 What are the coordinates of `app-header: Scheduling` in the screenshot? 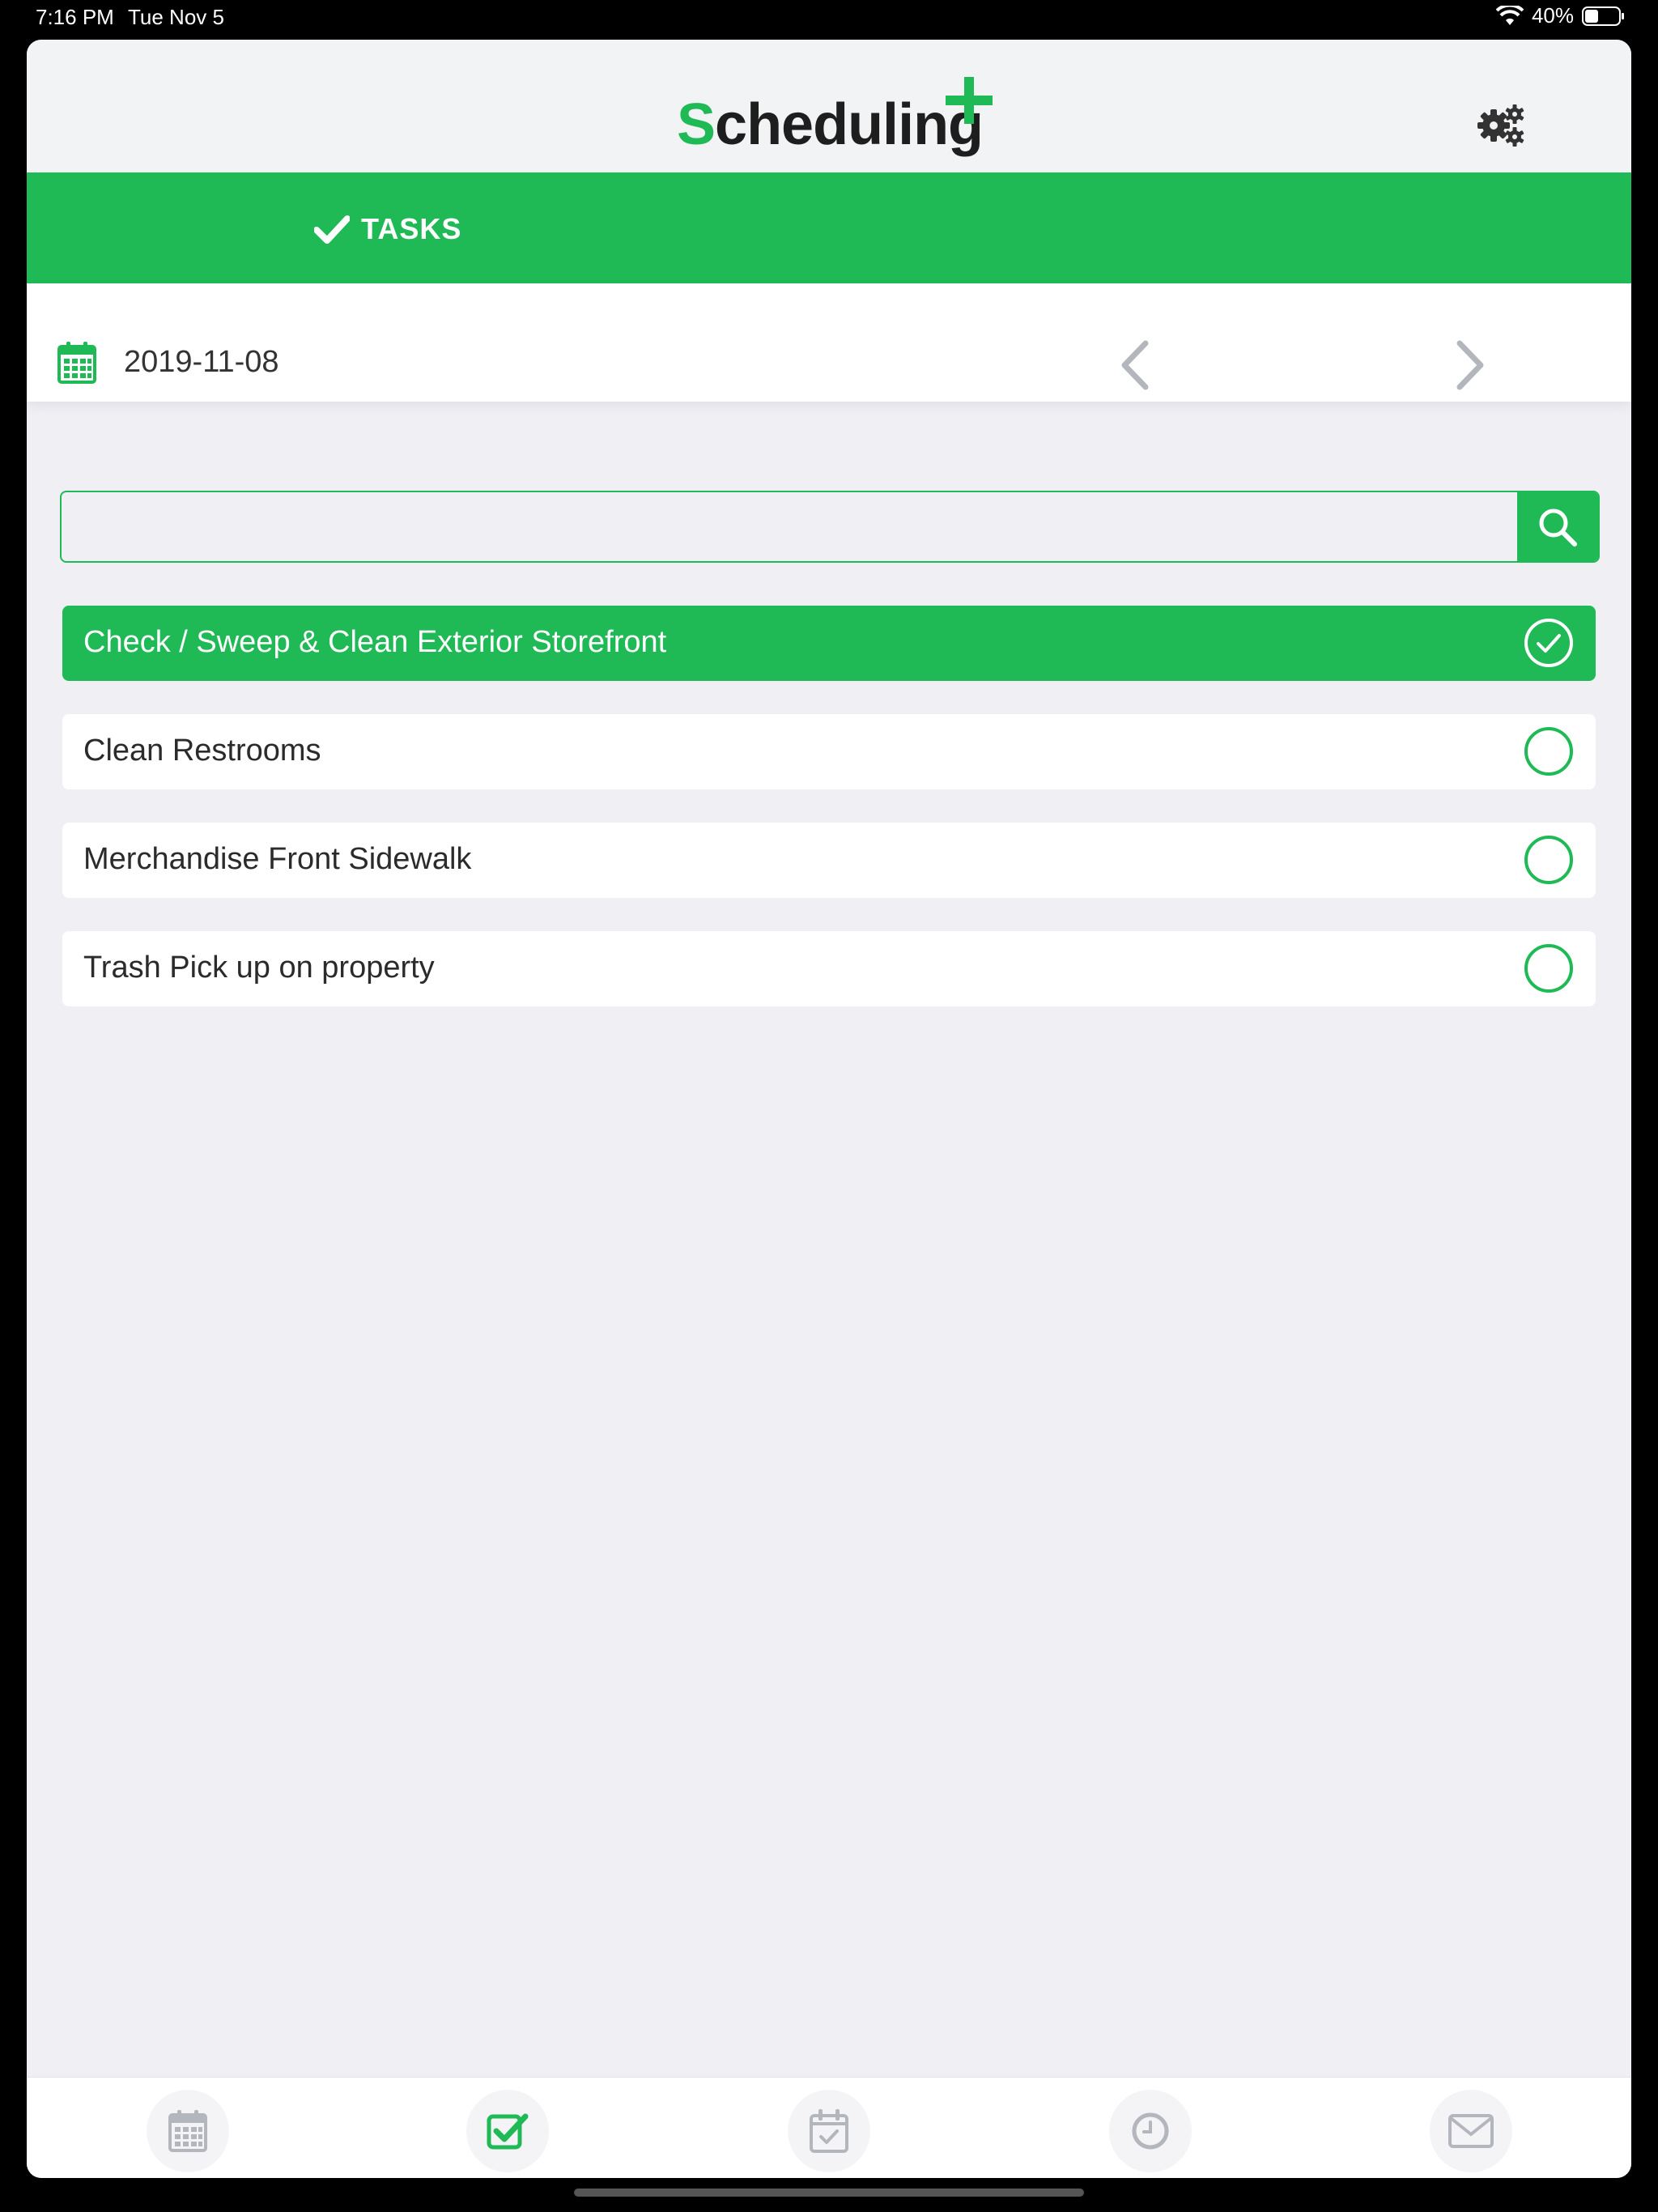 It's located at (829, 106).